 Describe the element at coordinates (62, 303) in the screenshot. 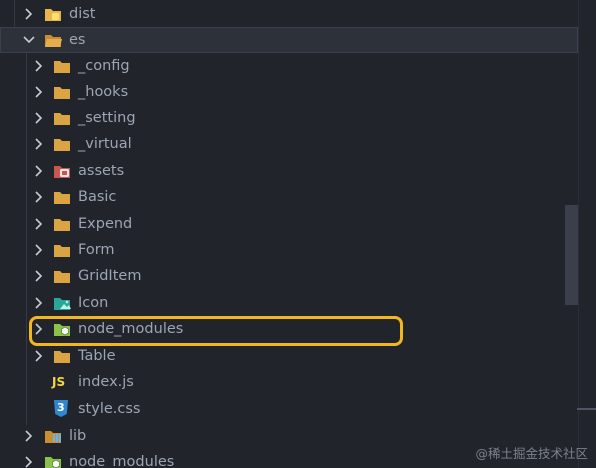

I see `folder-images-icon` at that location.